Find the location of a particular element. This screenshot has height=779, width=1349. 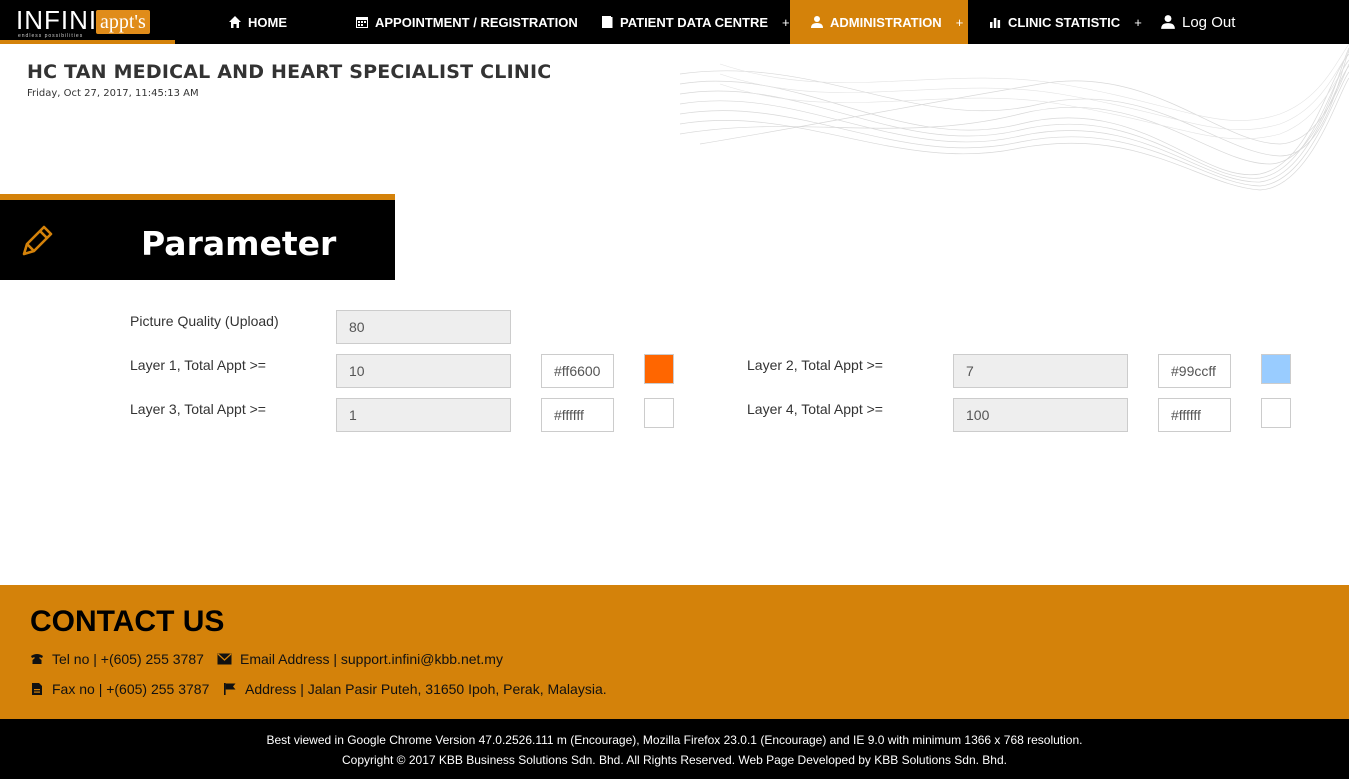

page-title-banner: Parameter is located at coordinates (197, 237).